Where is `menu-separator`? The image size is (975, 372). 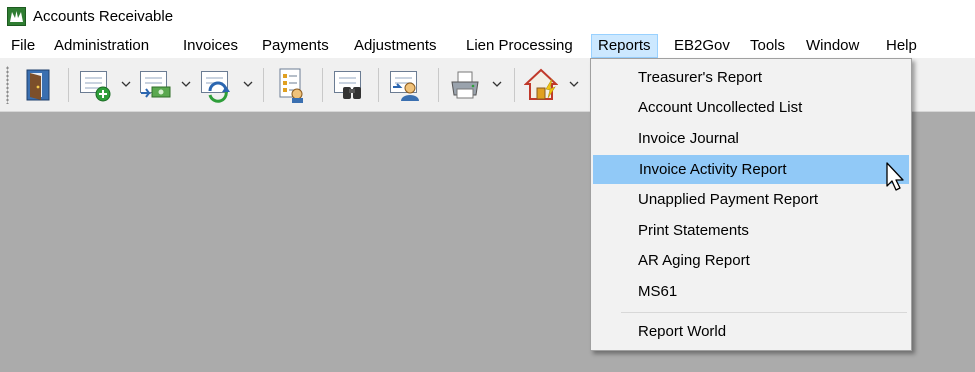 menu-separator is located at coordinates (764, 312).